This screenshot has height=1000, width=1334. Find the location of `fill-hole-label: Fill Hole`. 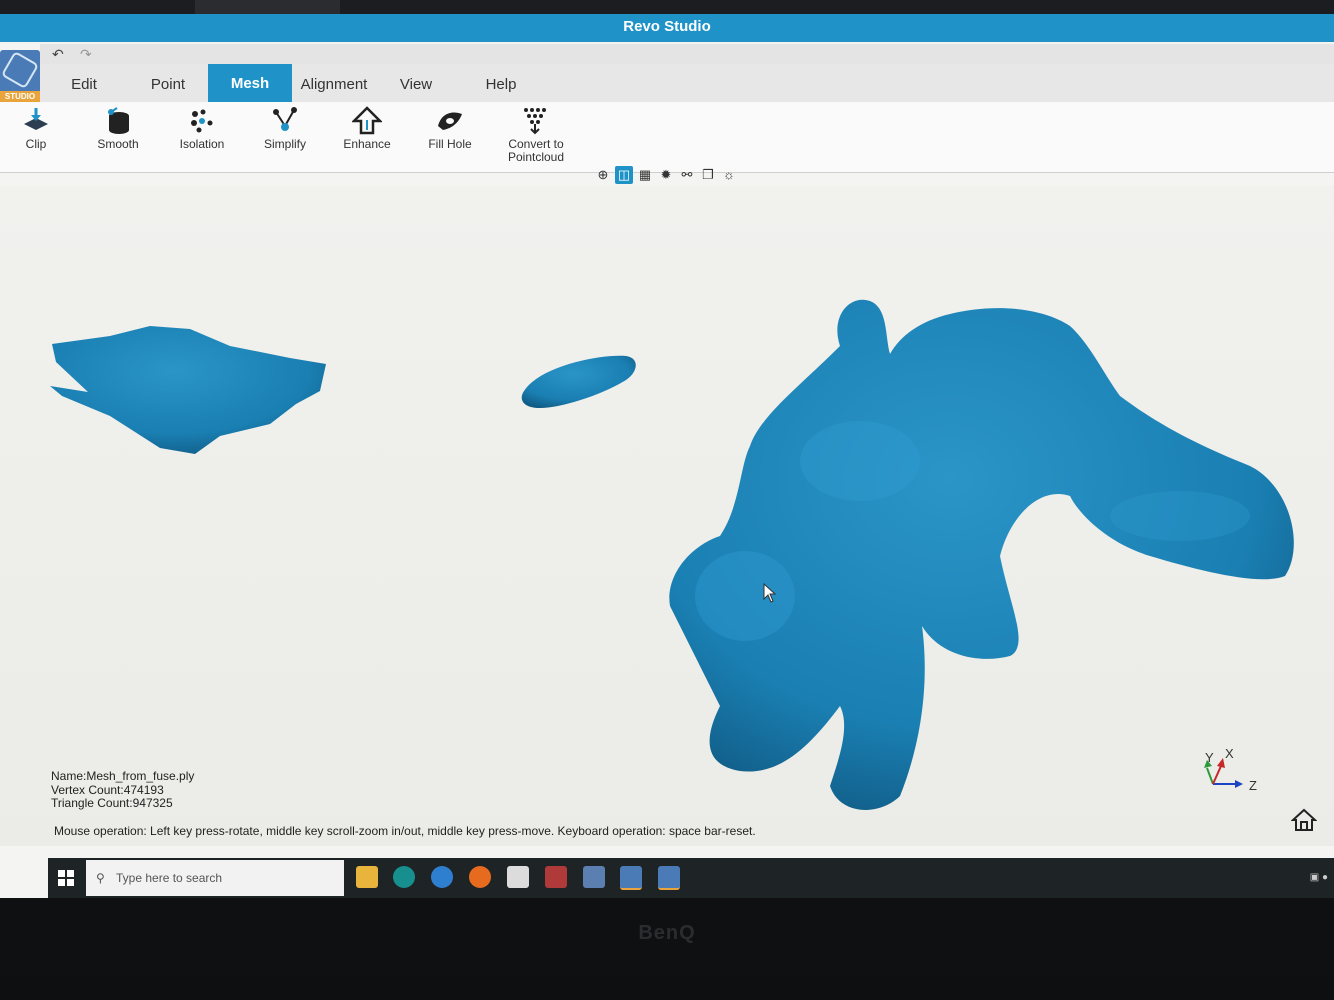

fill-hole-label: Fill Hole is located at coordinates (450, 144).